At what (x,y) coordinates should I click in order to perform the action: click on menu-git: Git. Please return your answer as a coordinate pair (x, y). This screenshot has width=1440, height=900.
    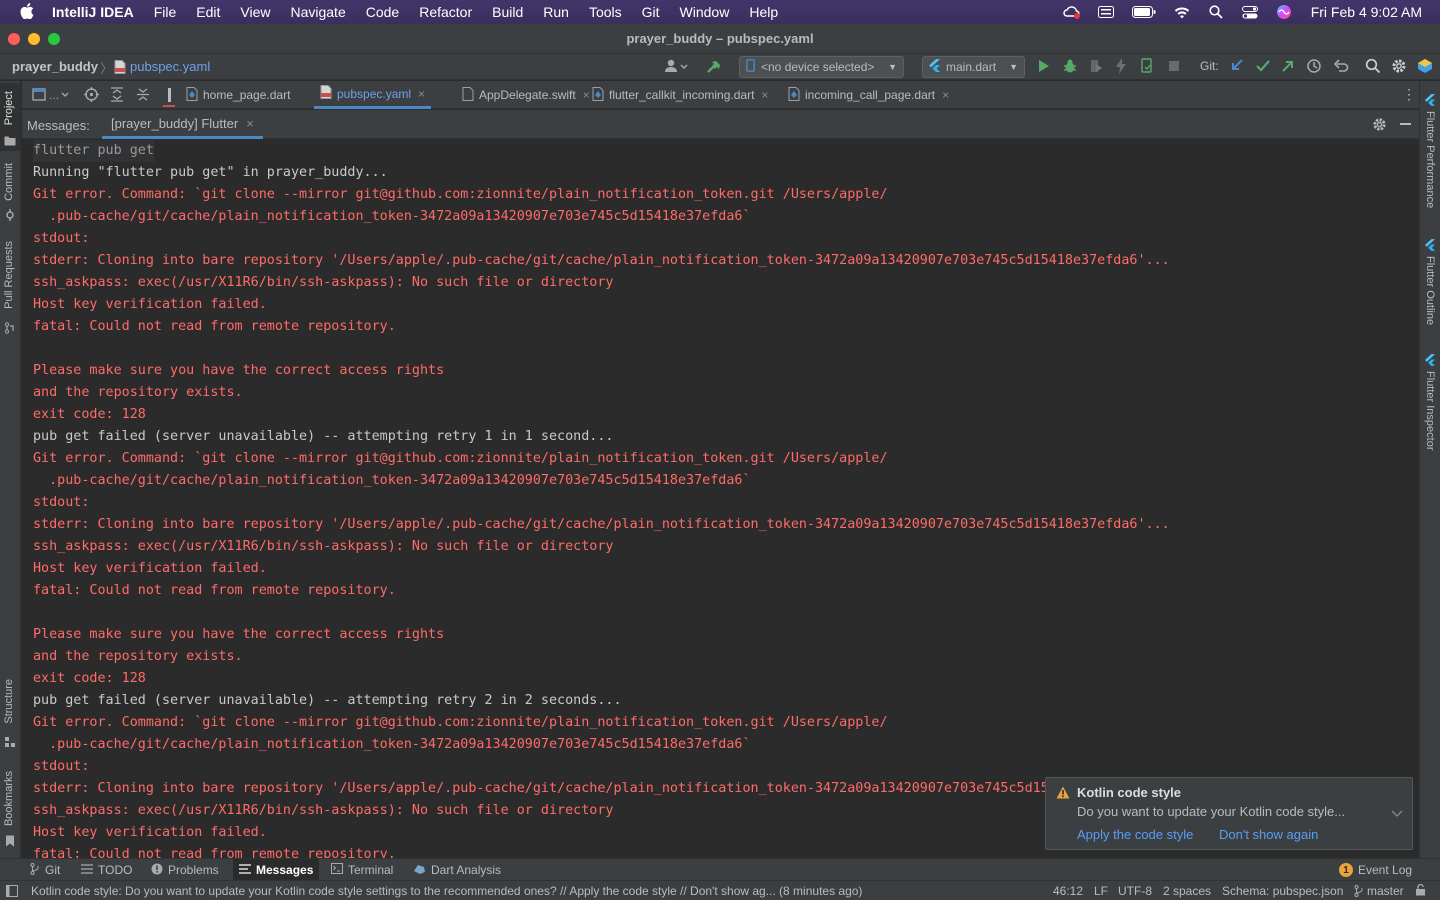
    Looking at the image, I should click on (651, 12).